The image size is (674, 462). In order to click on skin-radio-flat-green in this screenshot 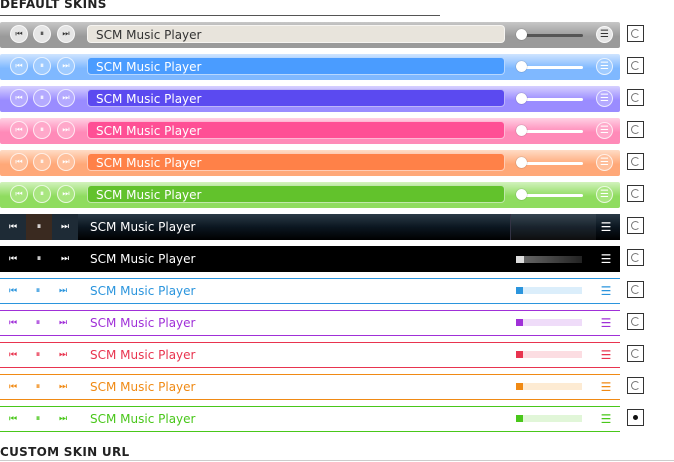, I will do `click(635, 417)`.